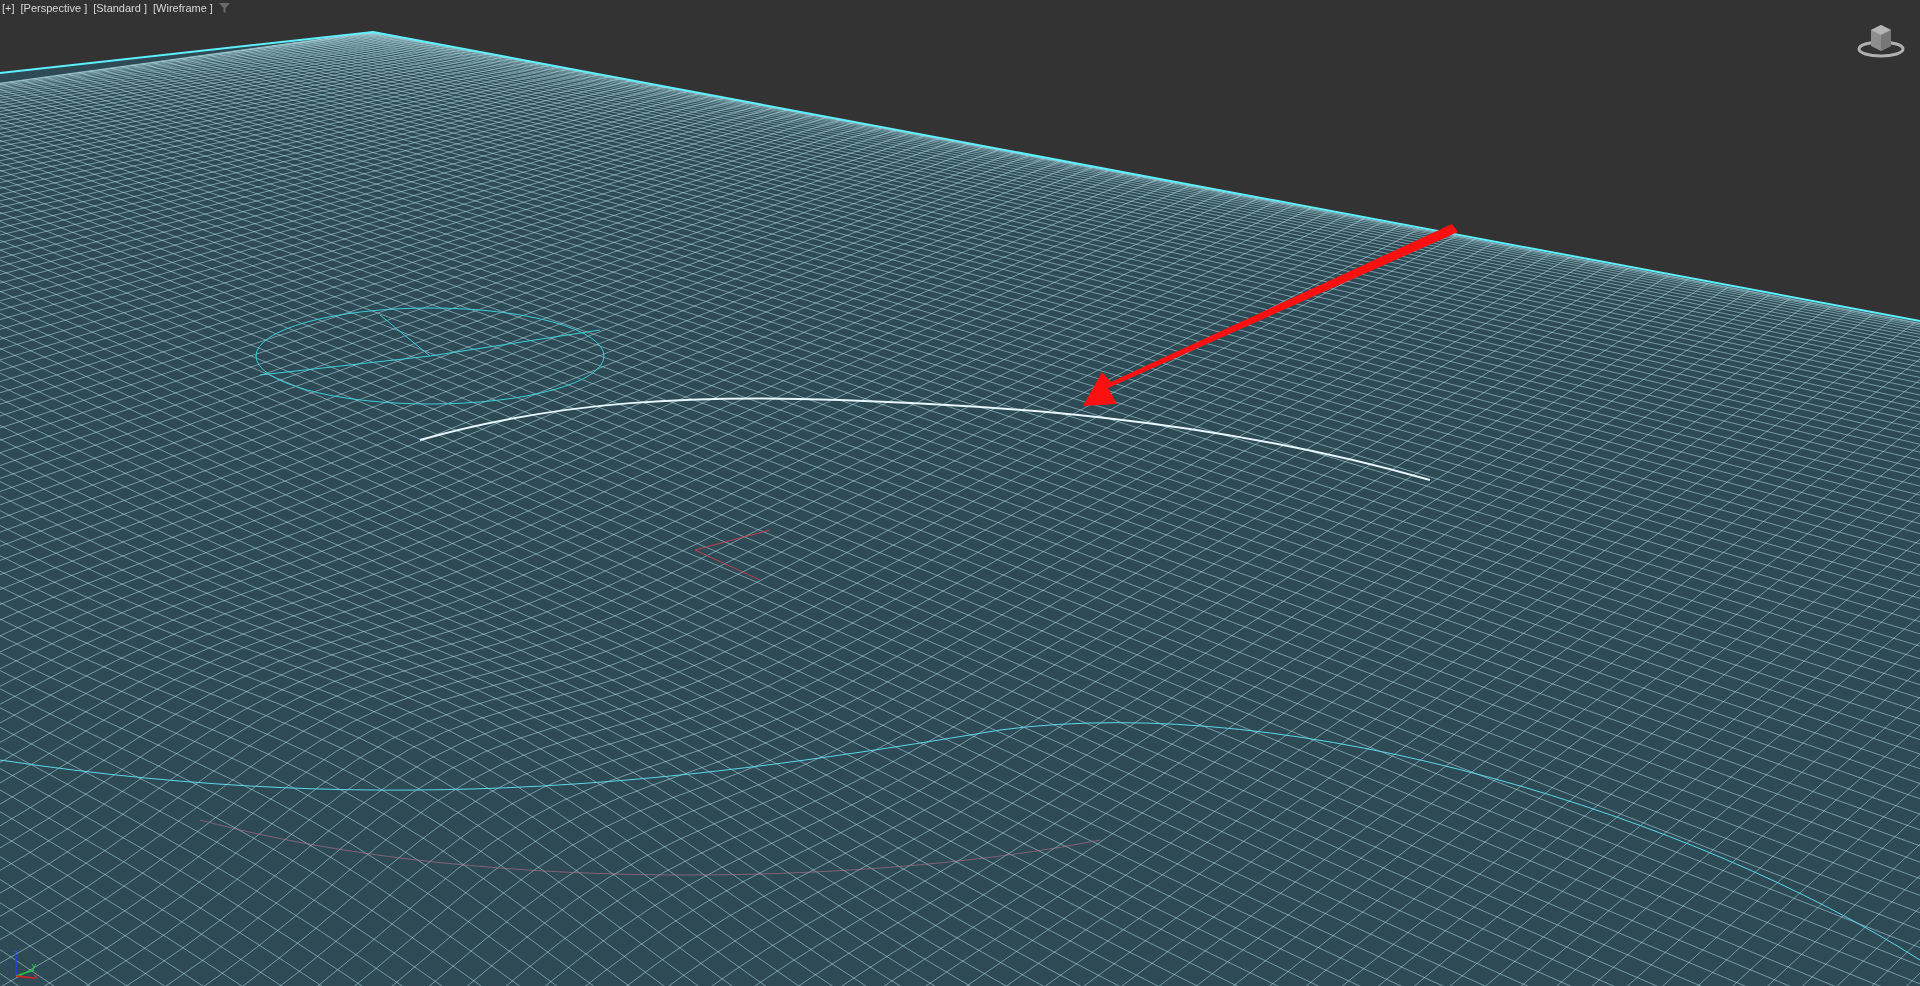  What do you see at coordinates (183, 8) in the screenshot?
I see `viewport-menu-label: [Wireframe ]` at bounding box center [183, 8].